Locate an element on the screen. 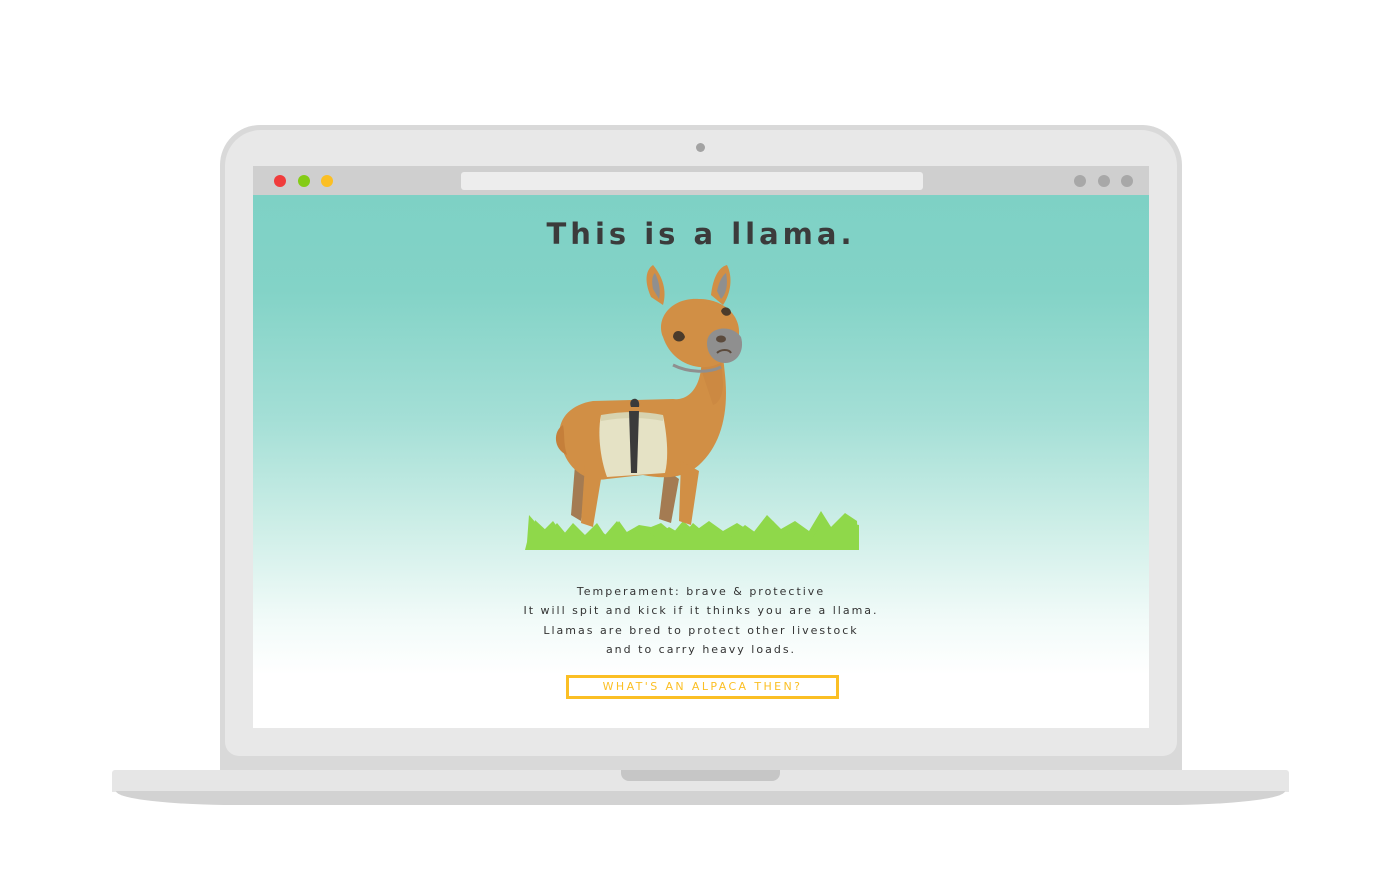  description-line: and to carry heavy loads. is located at coordinates (701, 649).